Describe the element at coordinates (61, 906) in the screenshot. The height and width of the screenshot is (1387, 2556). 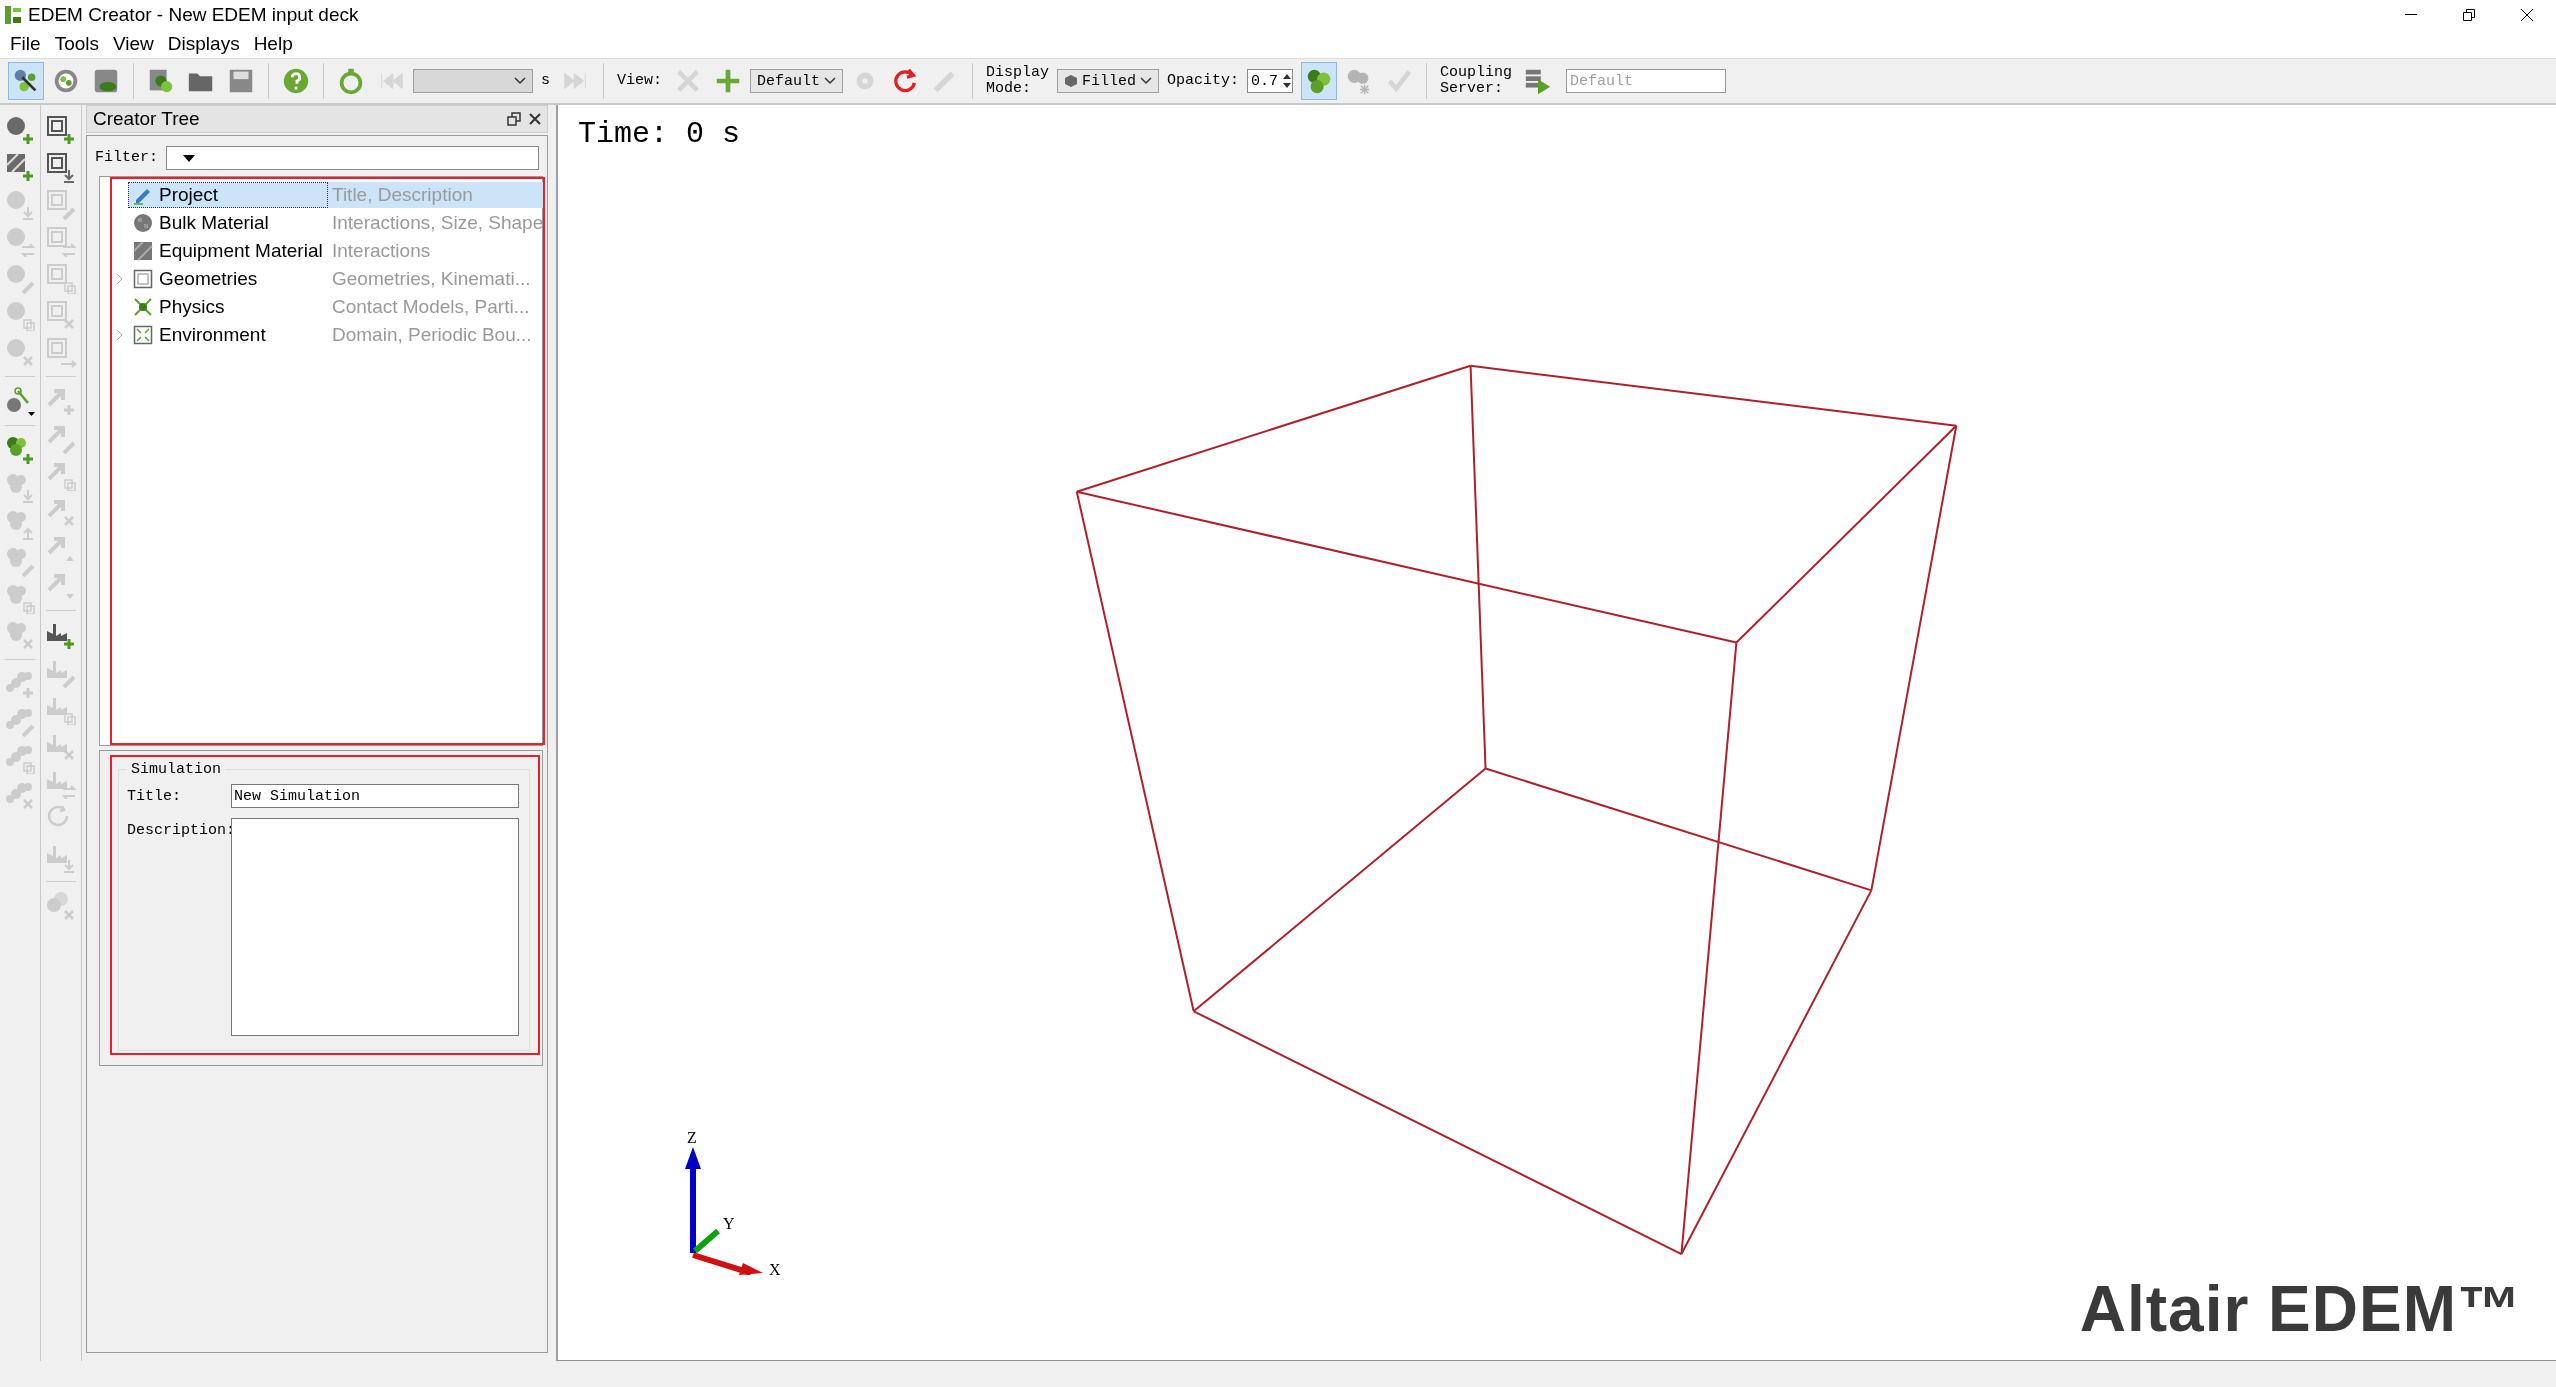
I see `checker-tool-icon` at that location.